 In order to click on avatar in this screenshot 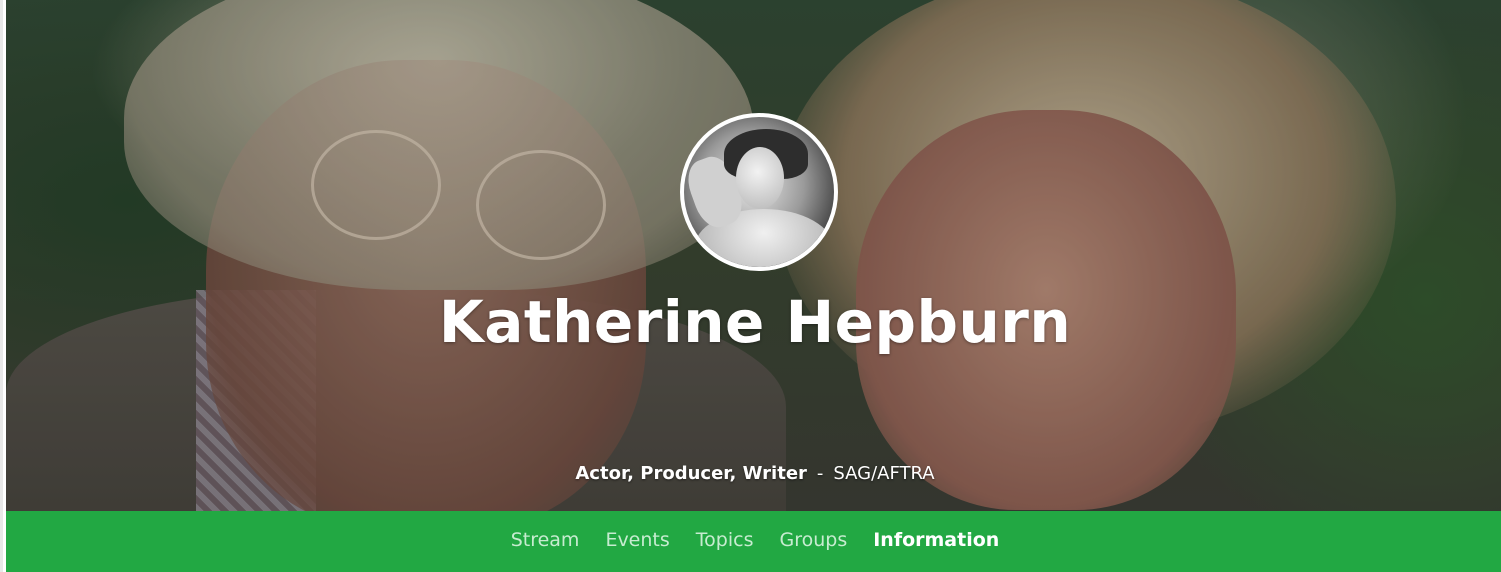, I will do `click(759, 192)`.